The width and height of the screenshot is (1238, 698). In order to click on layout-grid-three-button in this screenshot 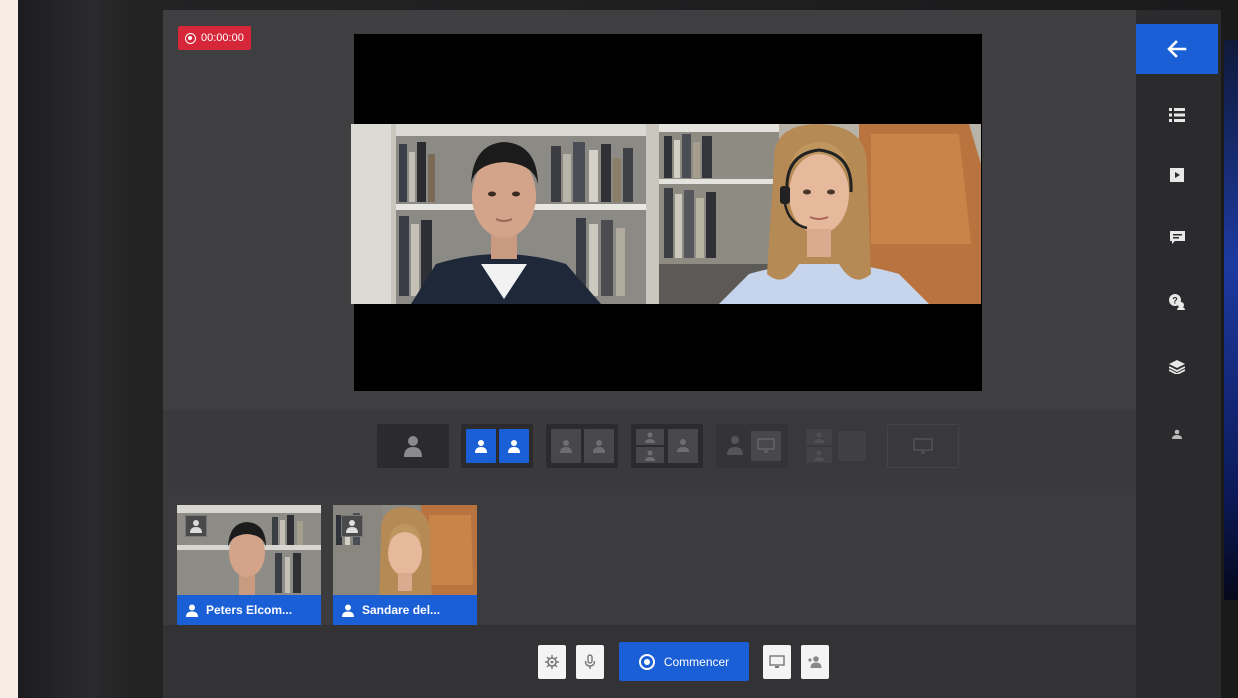, I will do `click(667, 446)`.